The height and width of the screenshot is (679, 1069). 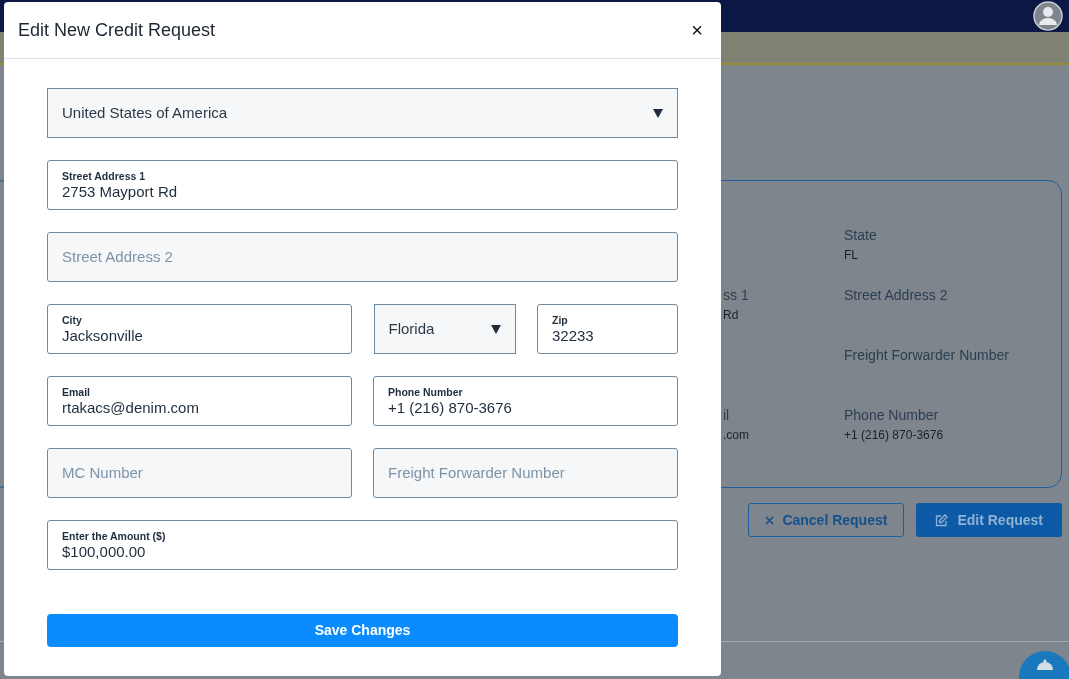 What do you see at coordinates (525, 401) in the screenshot?
I see `input-field: Phone Number +1 (216) 870-3676` at bounding box center [525, 401].